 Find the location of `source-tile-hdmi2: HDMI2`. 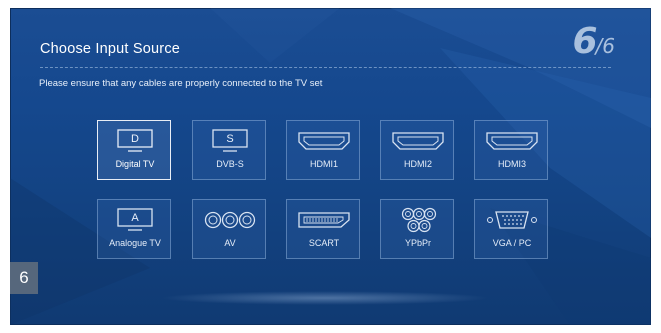

source-tile-hdmi2: HDMI2 is located at coordinates (417, 150).